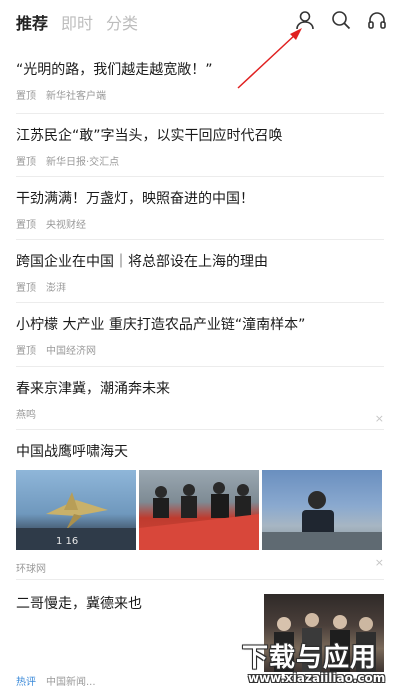 This screenshot has height=693, width=400. Describe the element at coordinates (200, 349) in the screenshot. I see `item-meta: 置顶 中国经济网` at that location.